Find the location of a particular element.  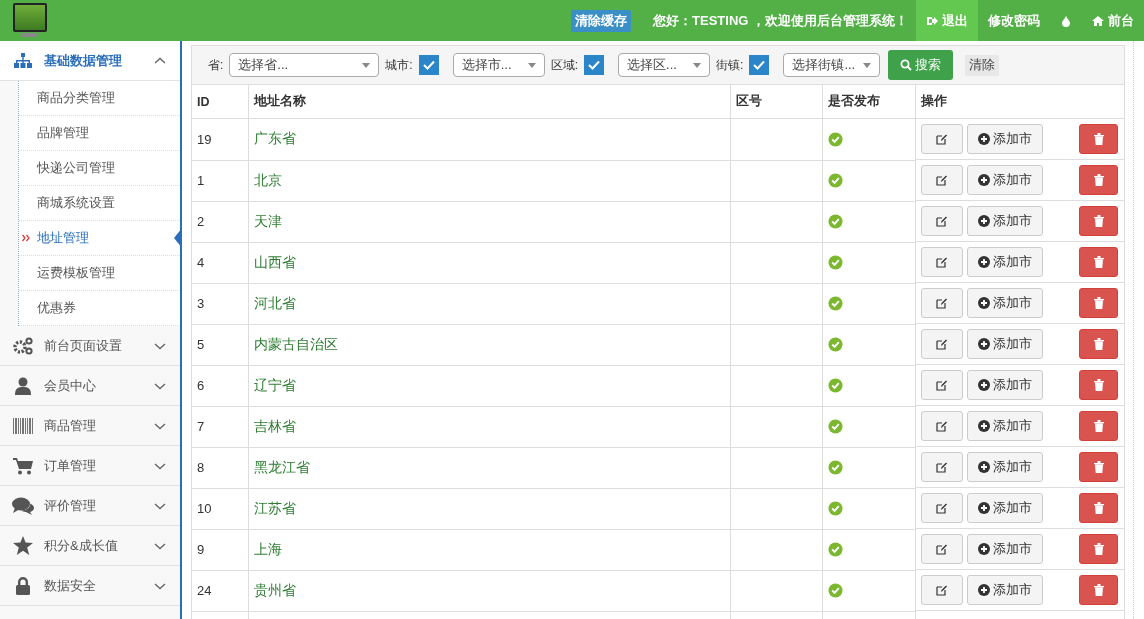

table-cell: 内蒙古自治区 is located at coordinates (489, 344).